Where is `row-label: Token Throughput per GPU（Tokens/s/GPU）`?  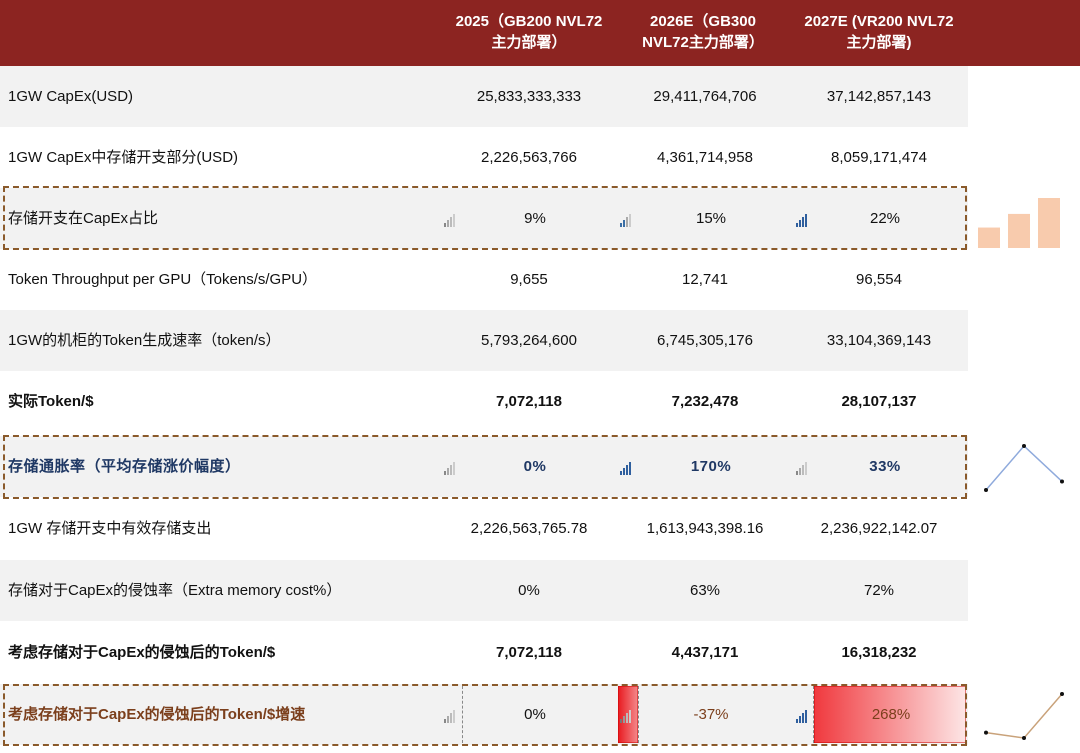
row-label: Token Throughput per GPU（Tokens/s/GPU） is located at coordinates (163, 279).